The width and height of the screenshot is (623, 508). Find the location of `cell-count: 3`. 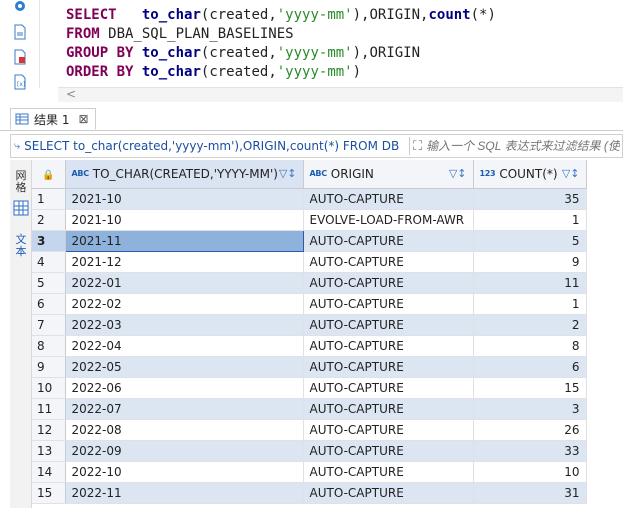

cell-count: 3 is located at coordinates (530, 409).